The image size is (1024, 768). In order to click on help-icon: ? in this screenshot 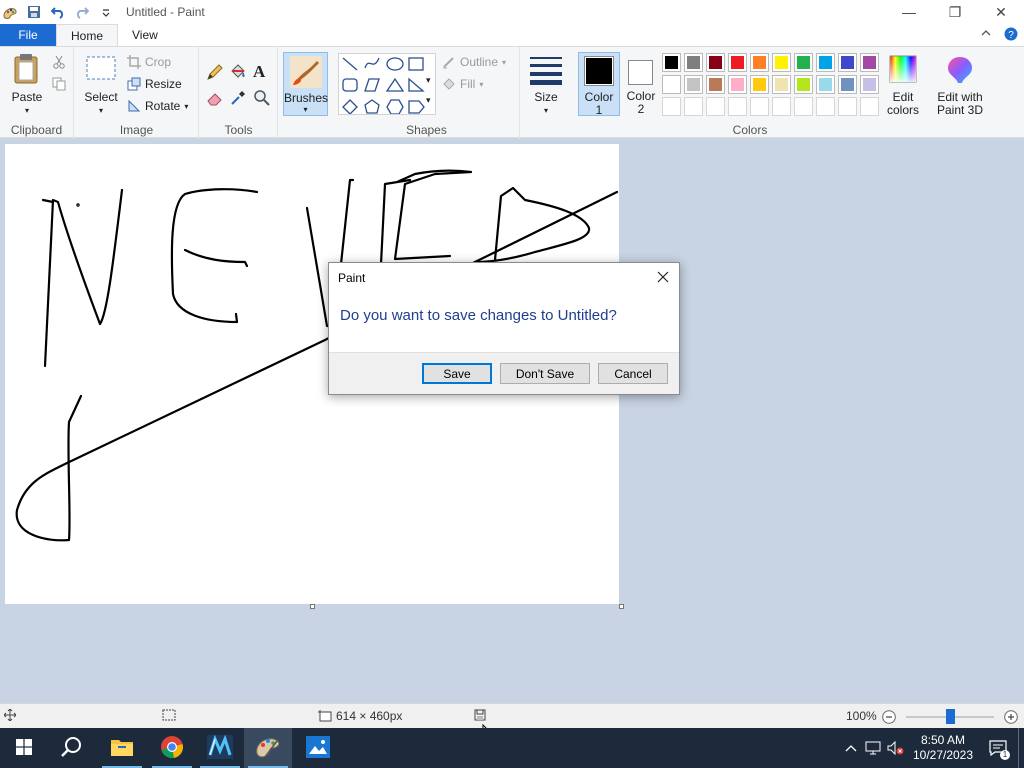, I will do `click(1011, 35)`.